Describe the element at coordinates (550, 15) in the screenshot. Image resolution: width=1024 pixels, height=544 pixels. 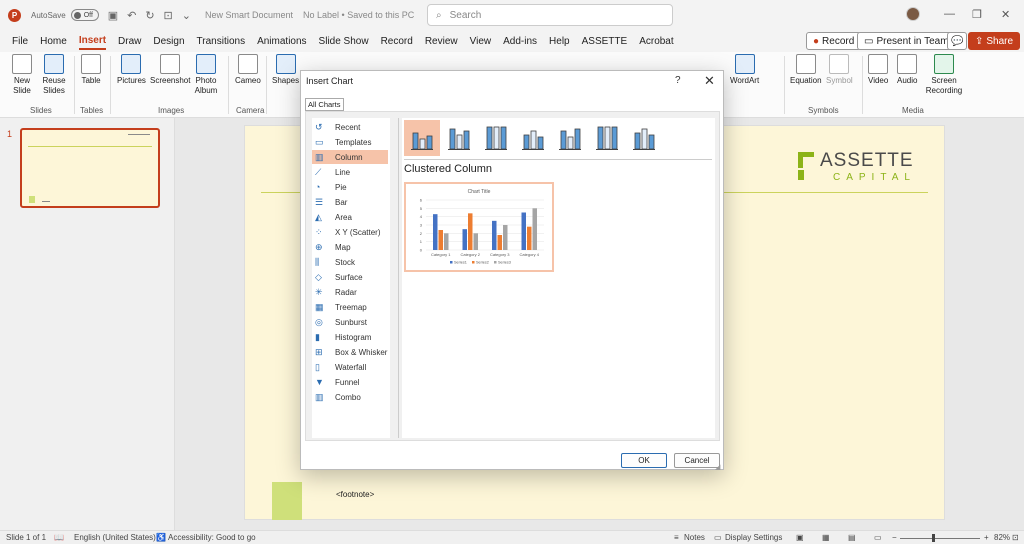
I see `search-input: ⌕ Search` at that location.